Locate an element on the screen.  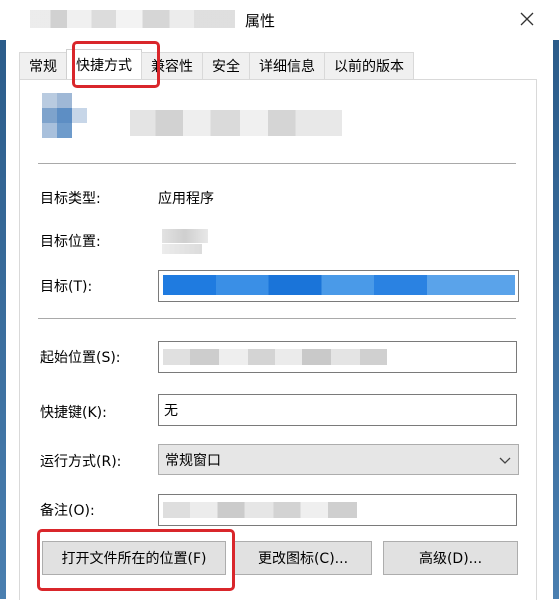
comment-input is located at coordinates (337, 510).